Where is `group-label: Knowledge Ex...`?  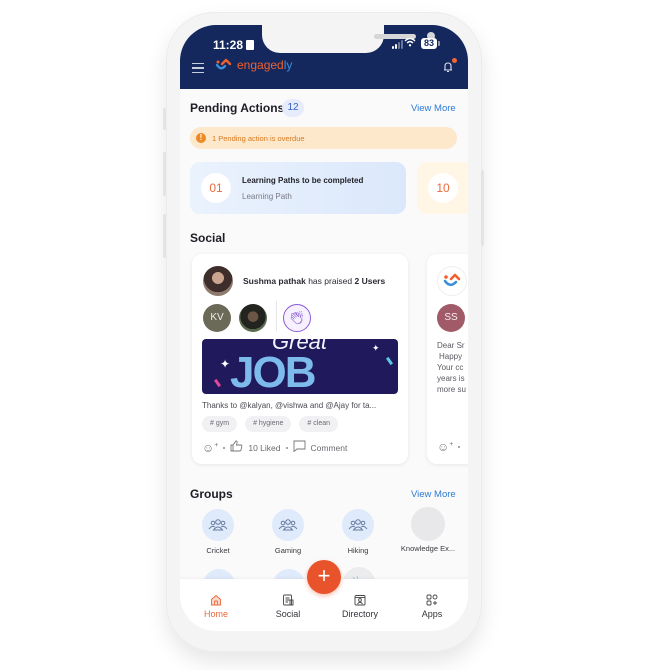 group-label: Knowledge Ex... is located at coordinates (428, 548).